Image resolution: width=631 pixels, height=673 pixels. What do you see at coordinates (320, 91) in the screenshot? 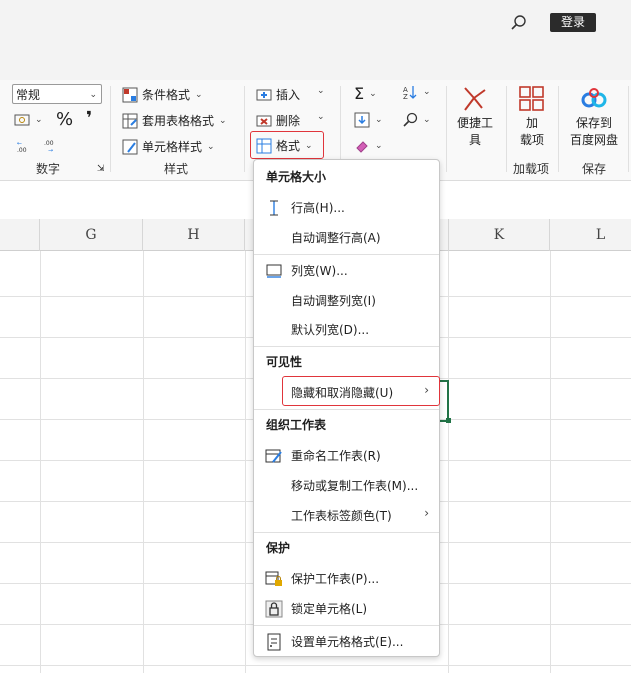
I see `insert-dropdown: ⌄` at bounding box center [320, 91].